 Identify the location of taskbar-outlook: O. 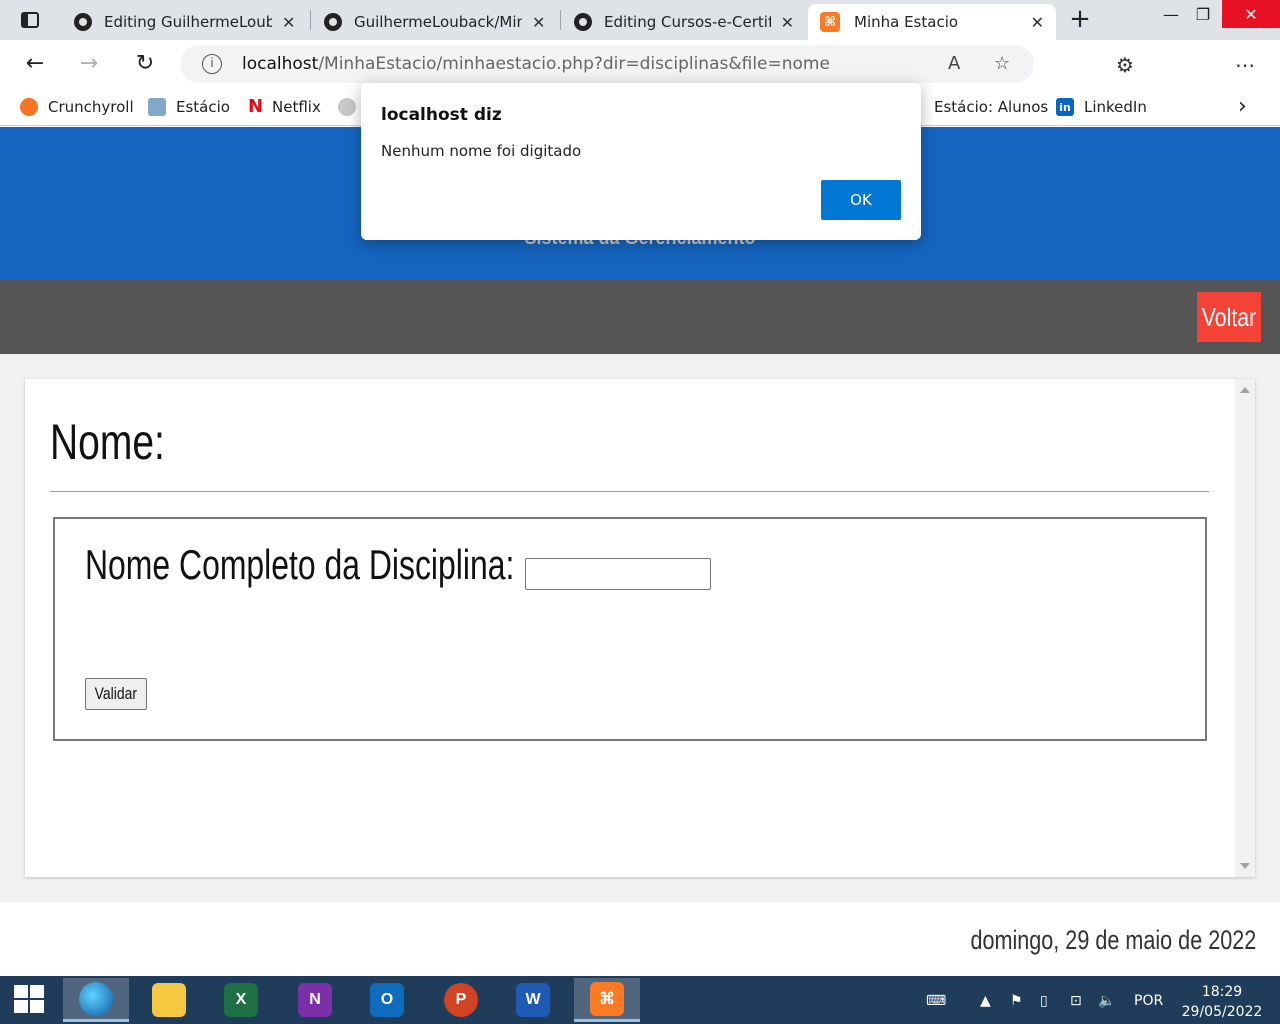
(387, 1000).